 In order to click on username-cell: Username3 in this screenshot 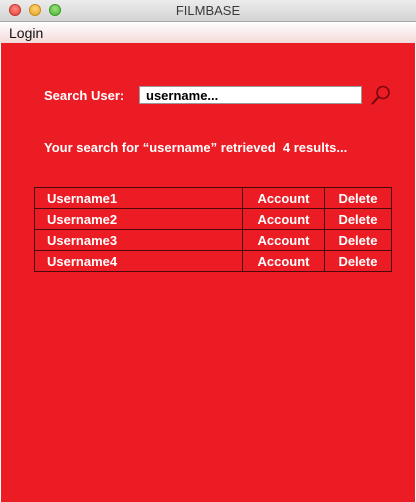, I will do `click(138, 240)`.